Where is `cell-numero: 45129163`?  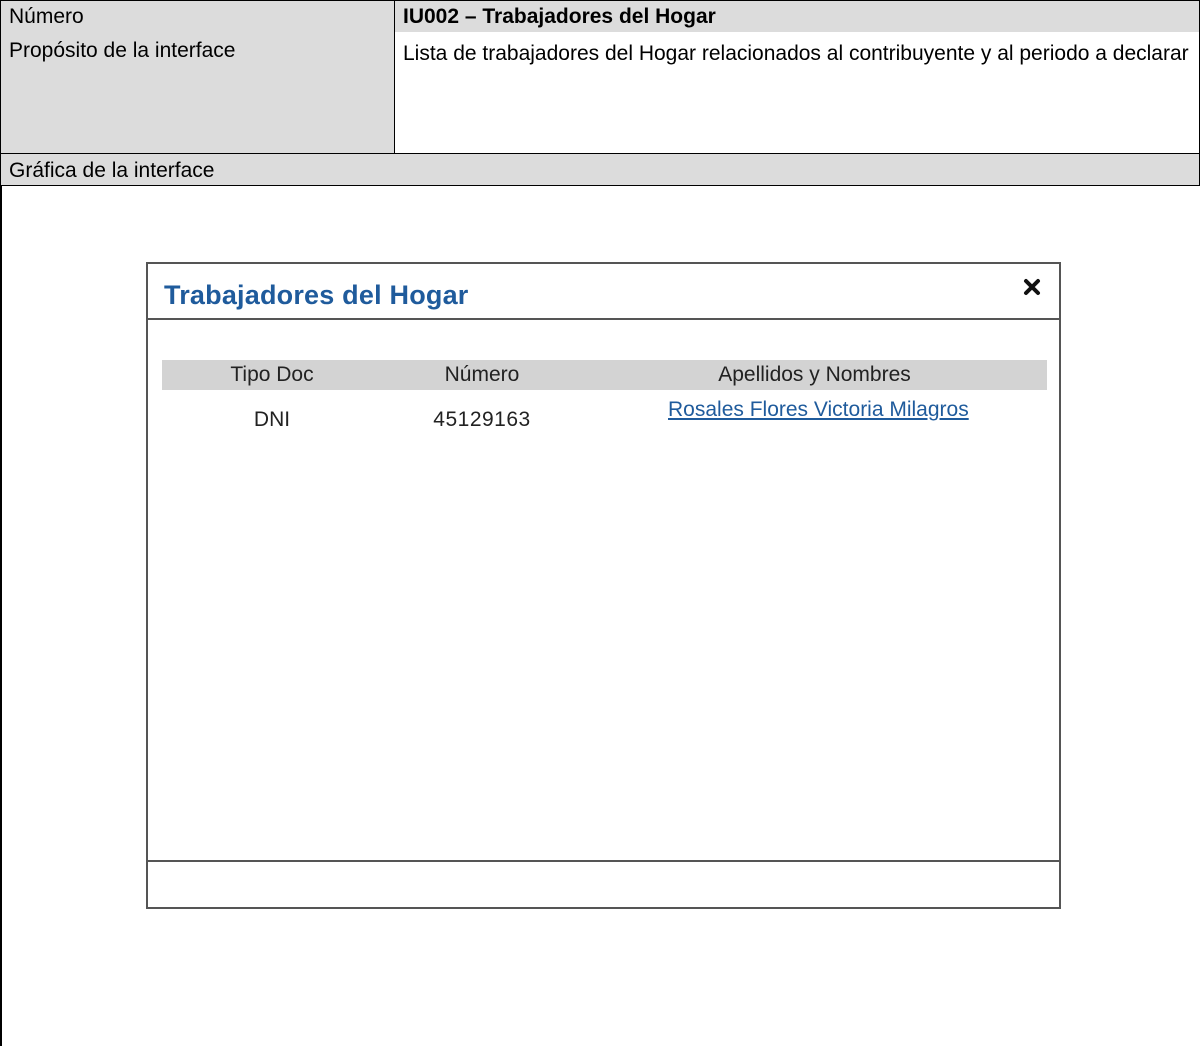 cell-numero: 45129163 is located at coordinates (482, 419).